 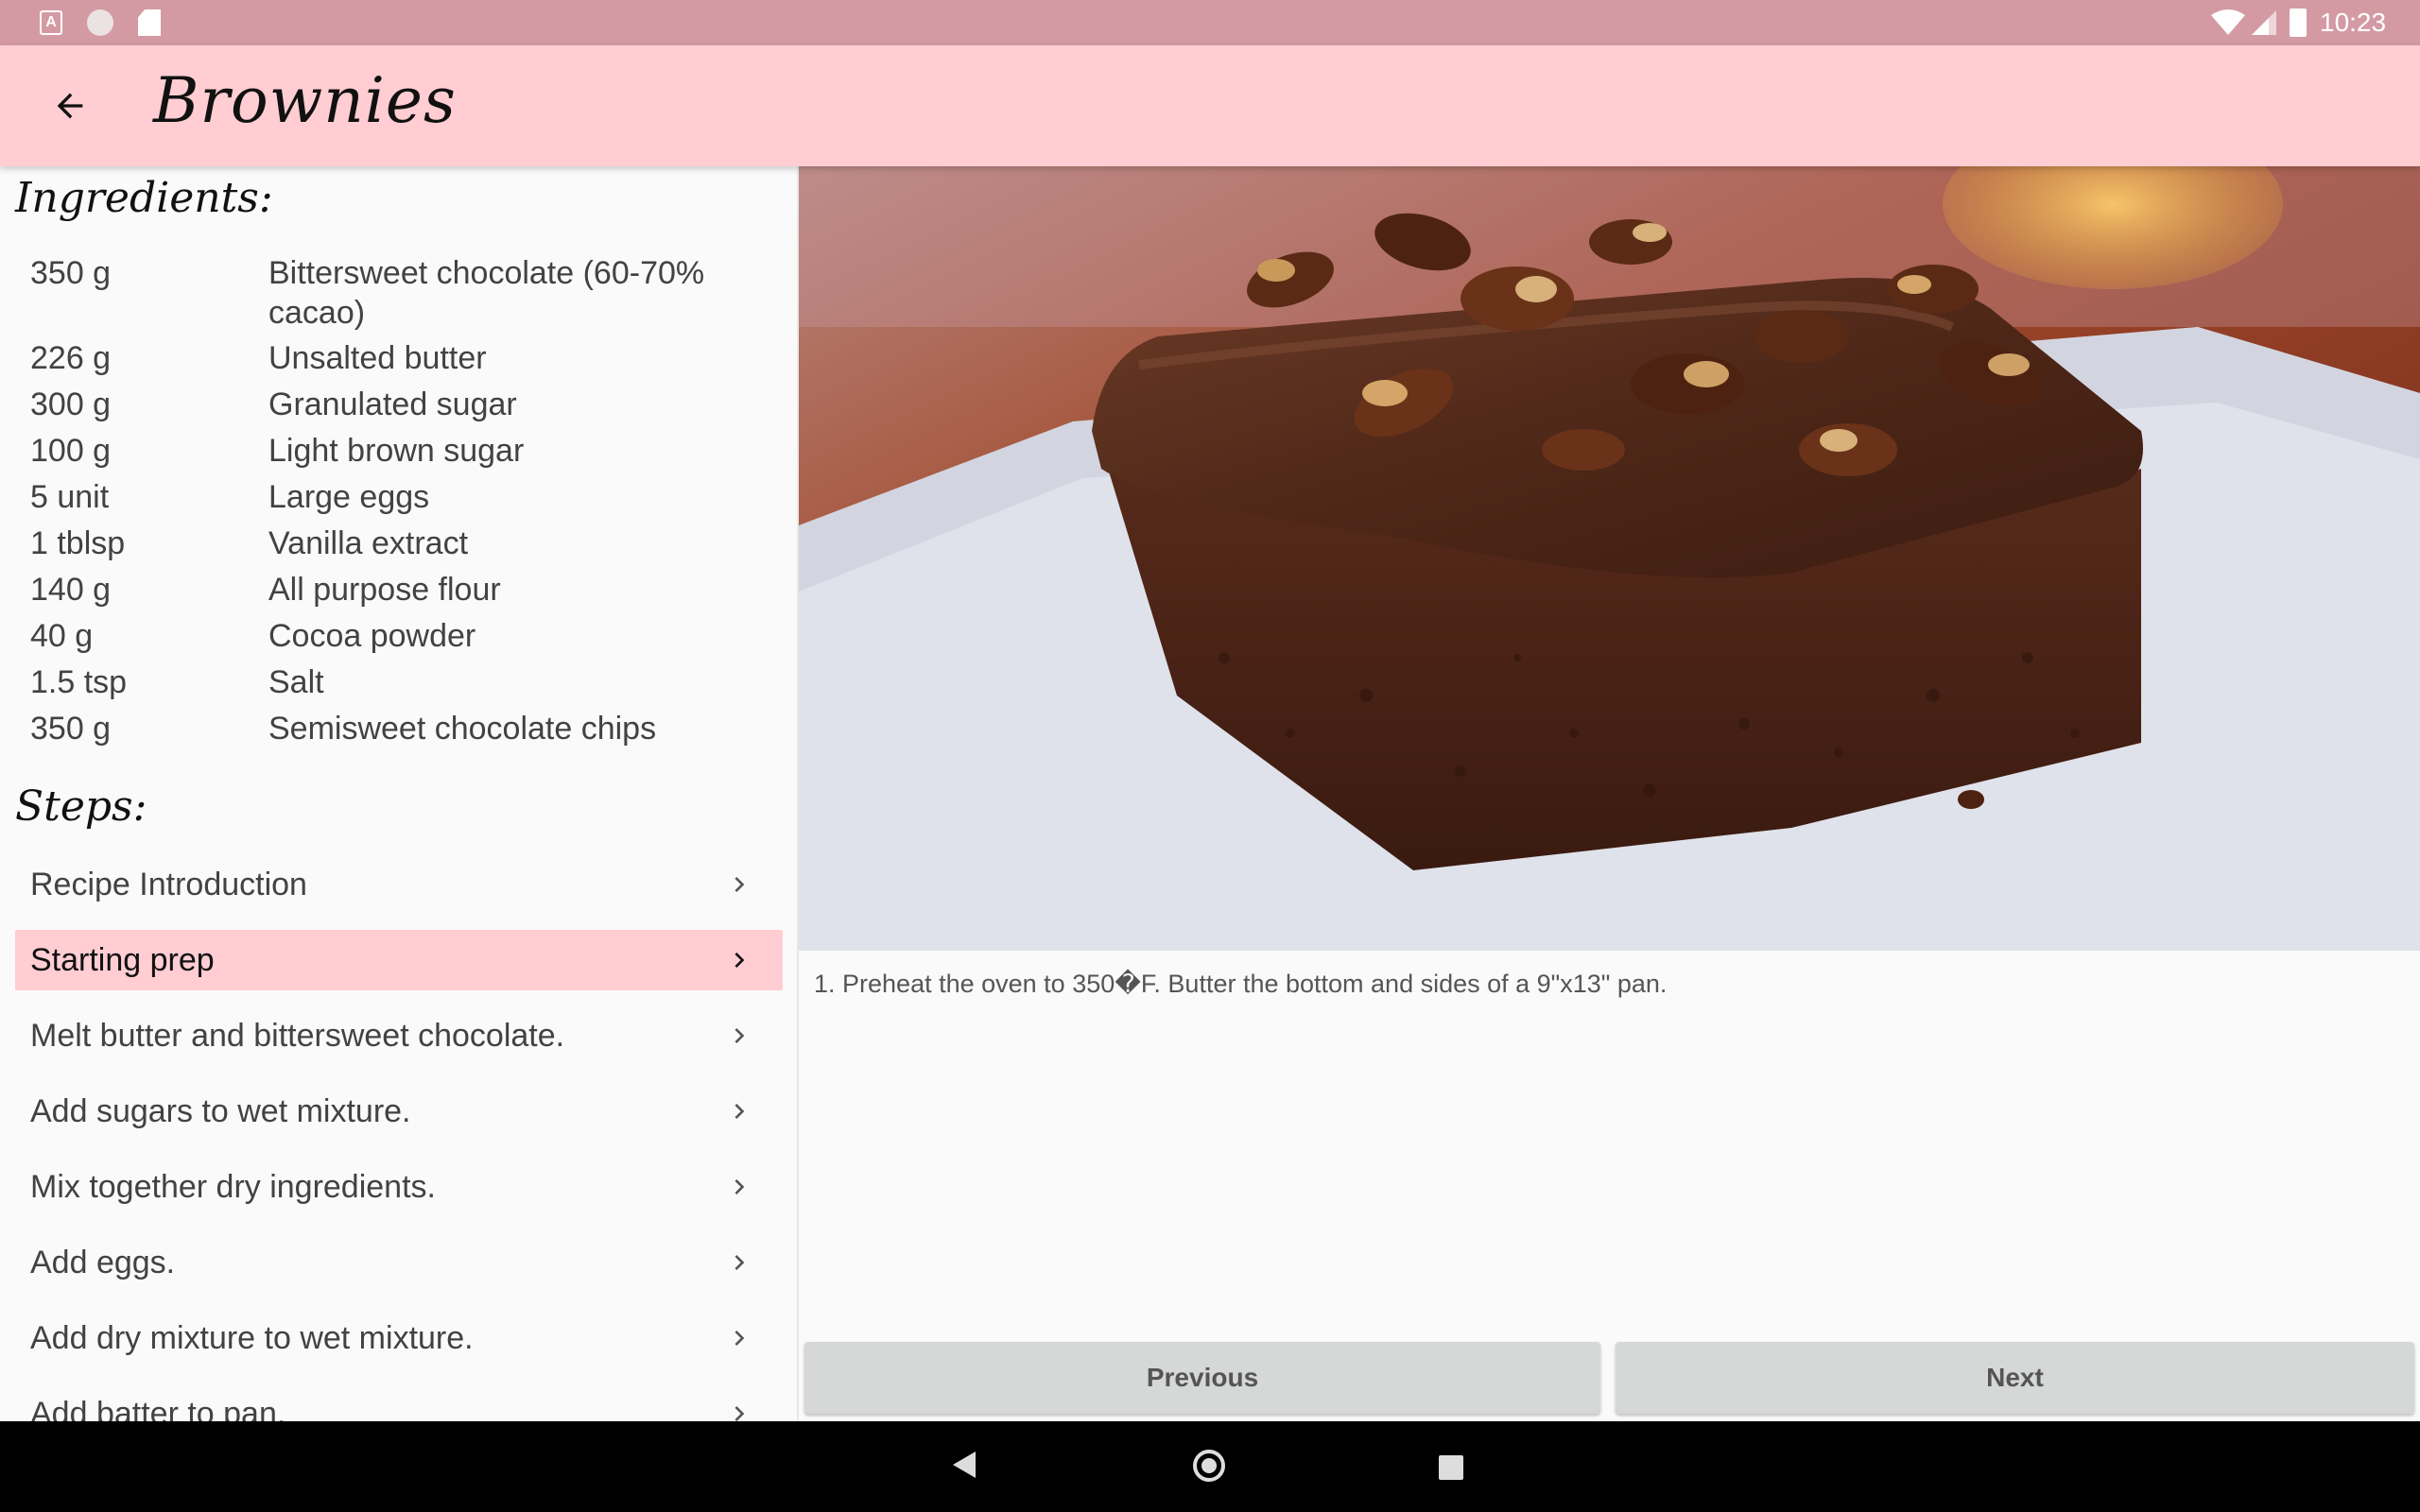 What do you see at coordinates (392, 404) in the screenshot?
I see `ingredient-name: Granulated sugar` at bounding box center [392, 404].